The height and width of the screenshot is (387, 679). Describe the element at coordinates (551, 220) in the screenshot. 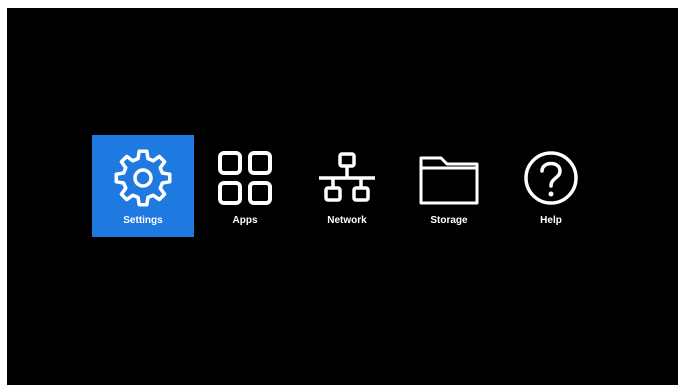

I see `menu-item-label: Help` at that location.